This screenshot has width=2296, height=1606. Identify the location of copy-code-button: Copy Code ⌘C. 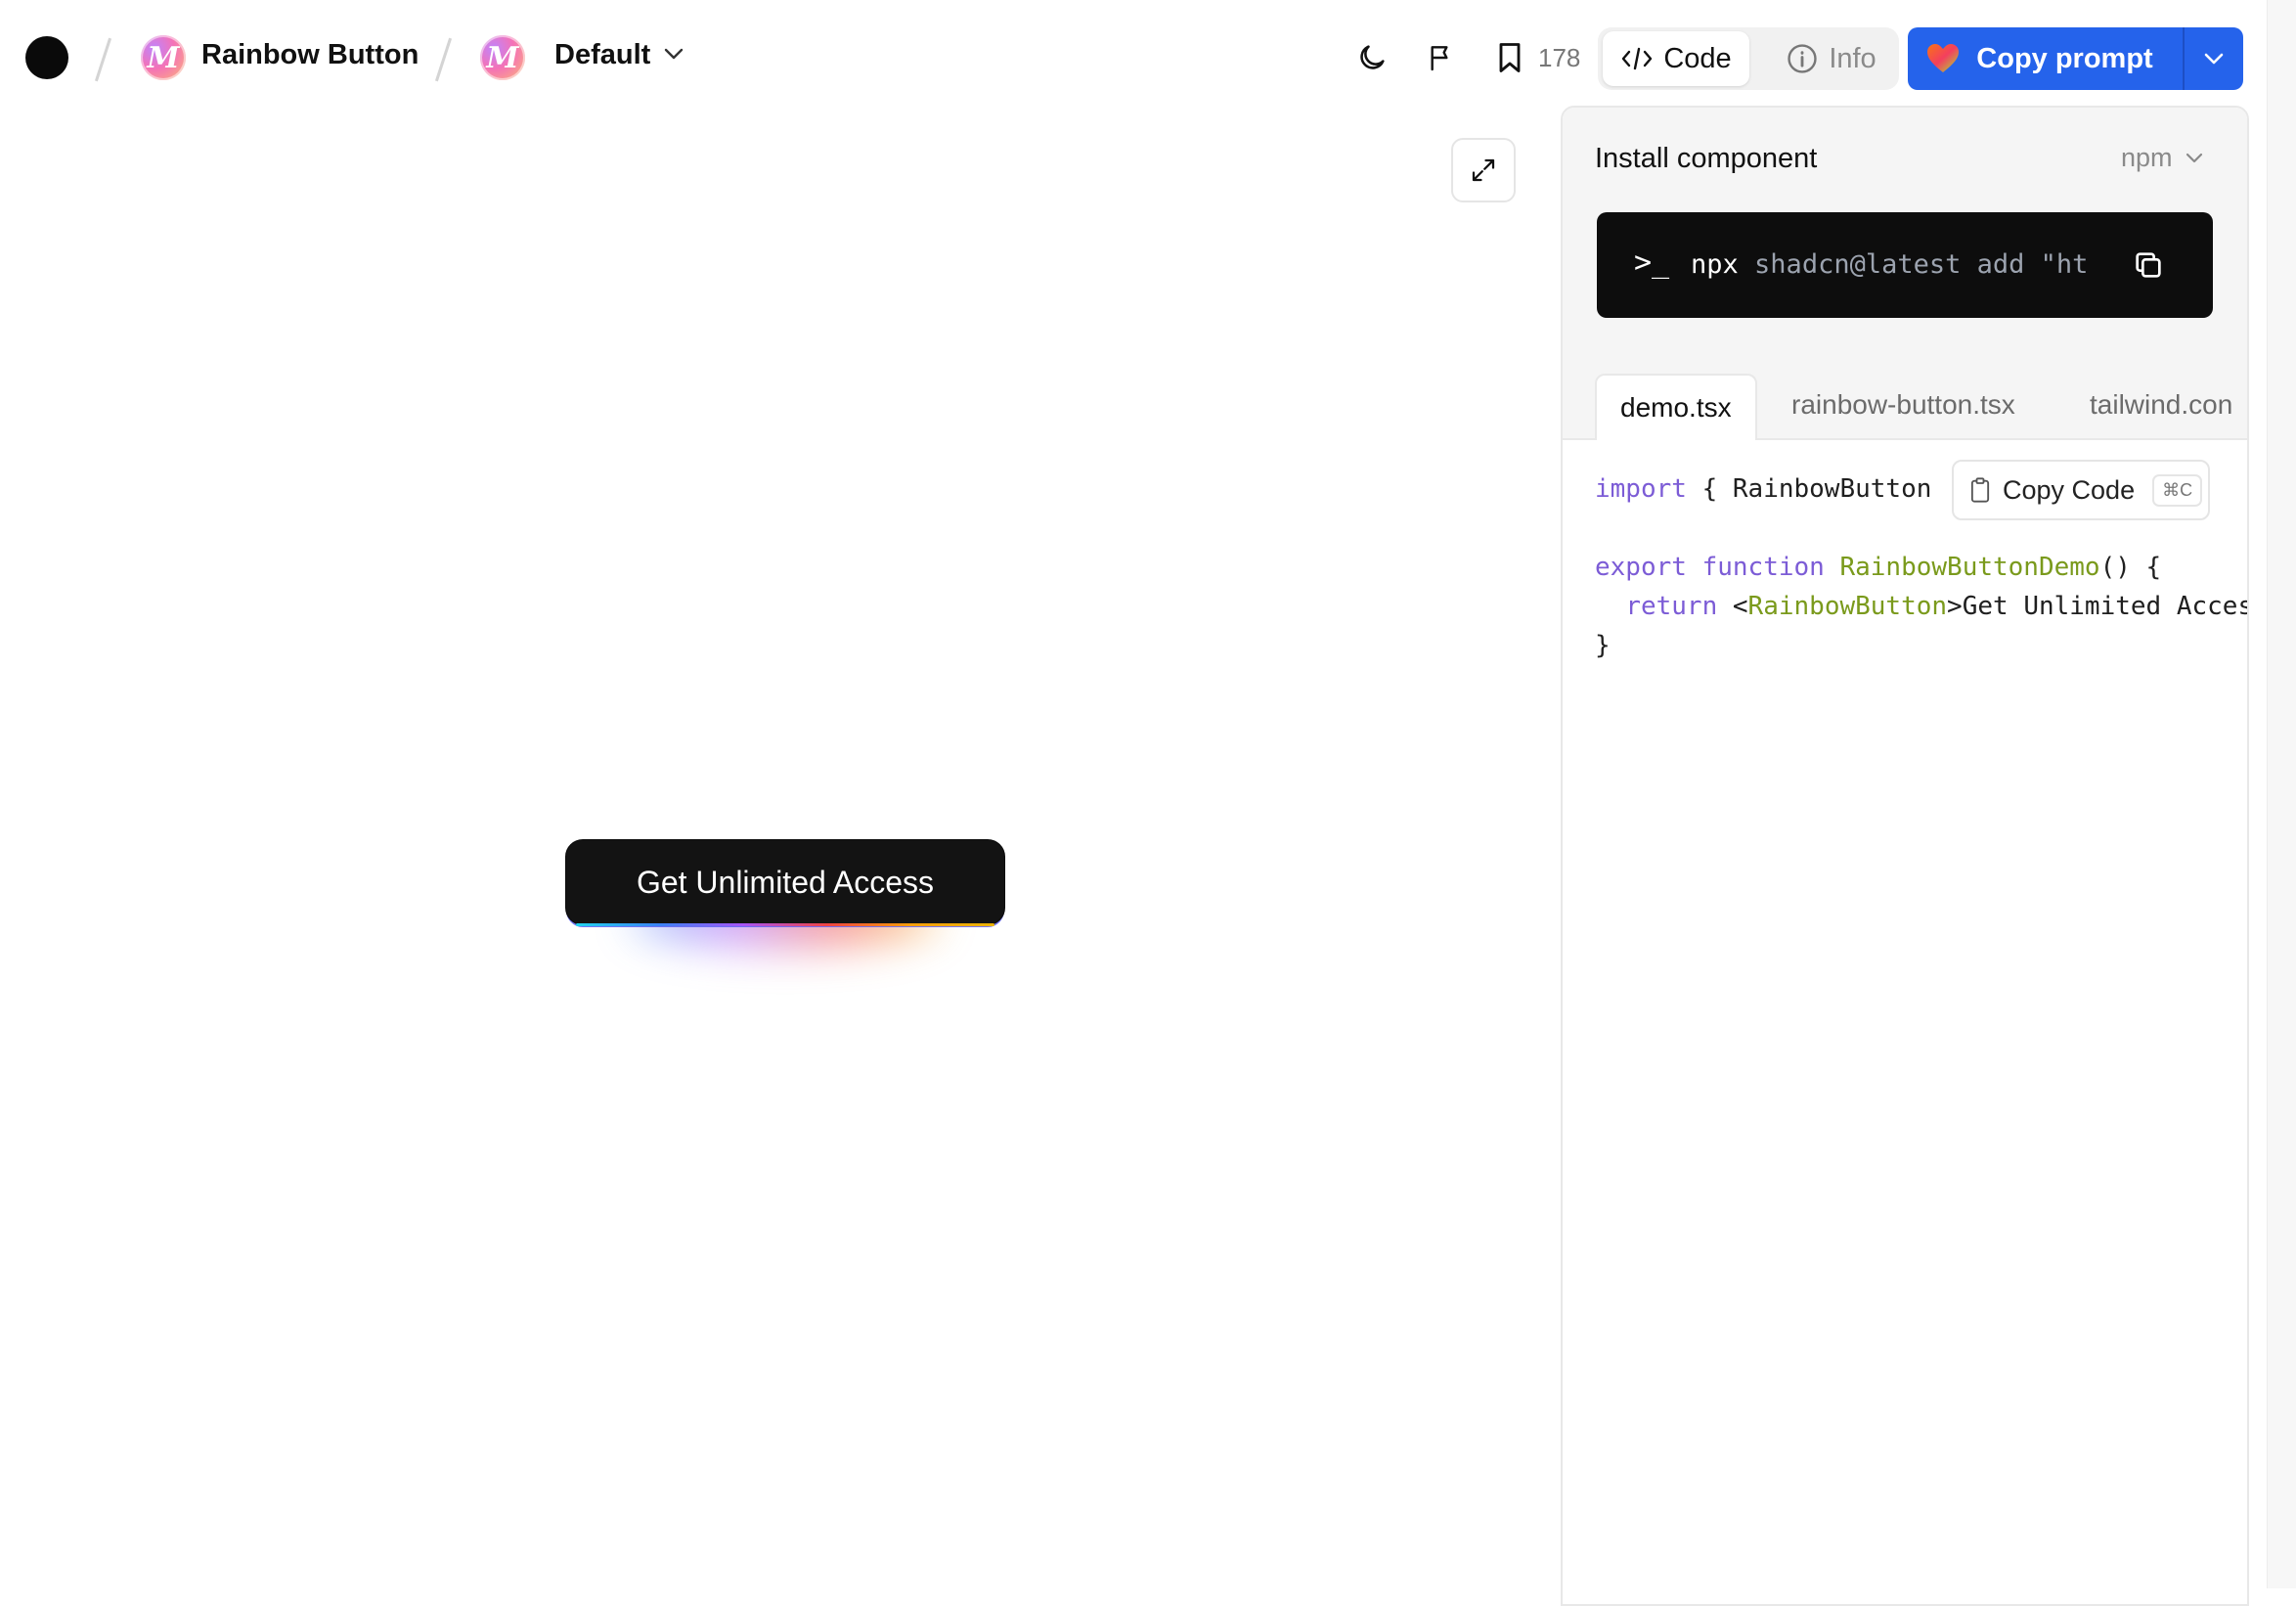
(2081, 490).